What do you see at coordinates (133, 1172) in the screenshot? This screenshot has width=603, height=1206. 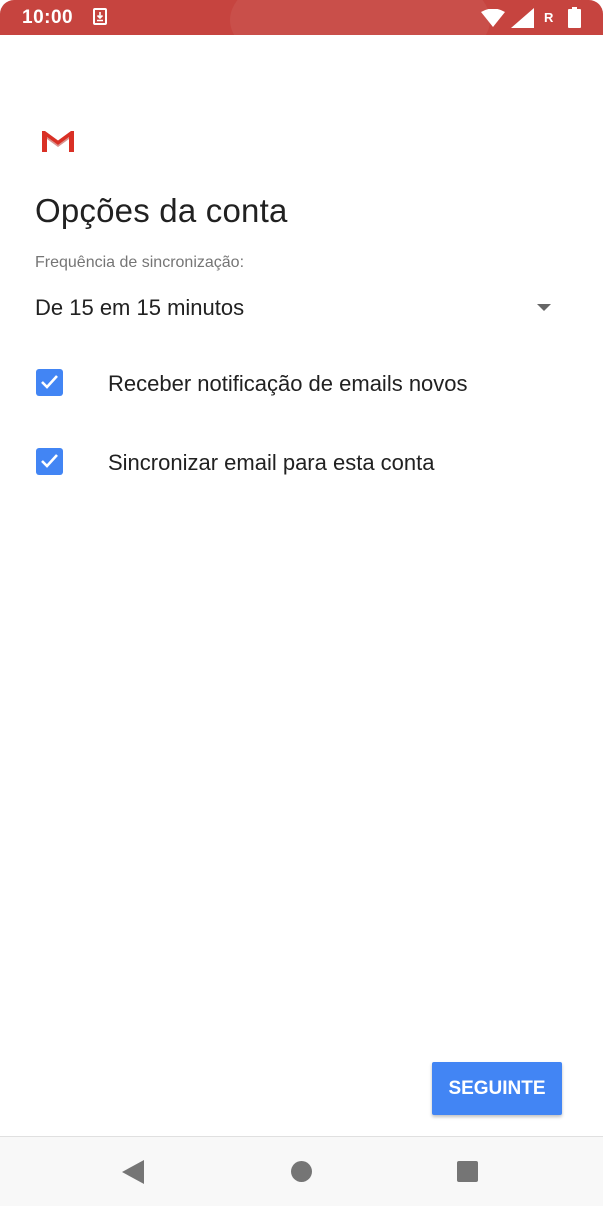 I see `back-icon` at bounding box center [133, 1172].